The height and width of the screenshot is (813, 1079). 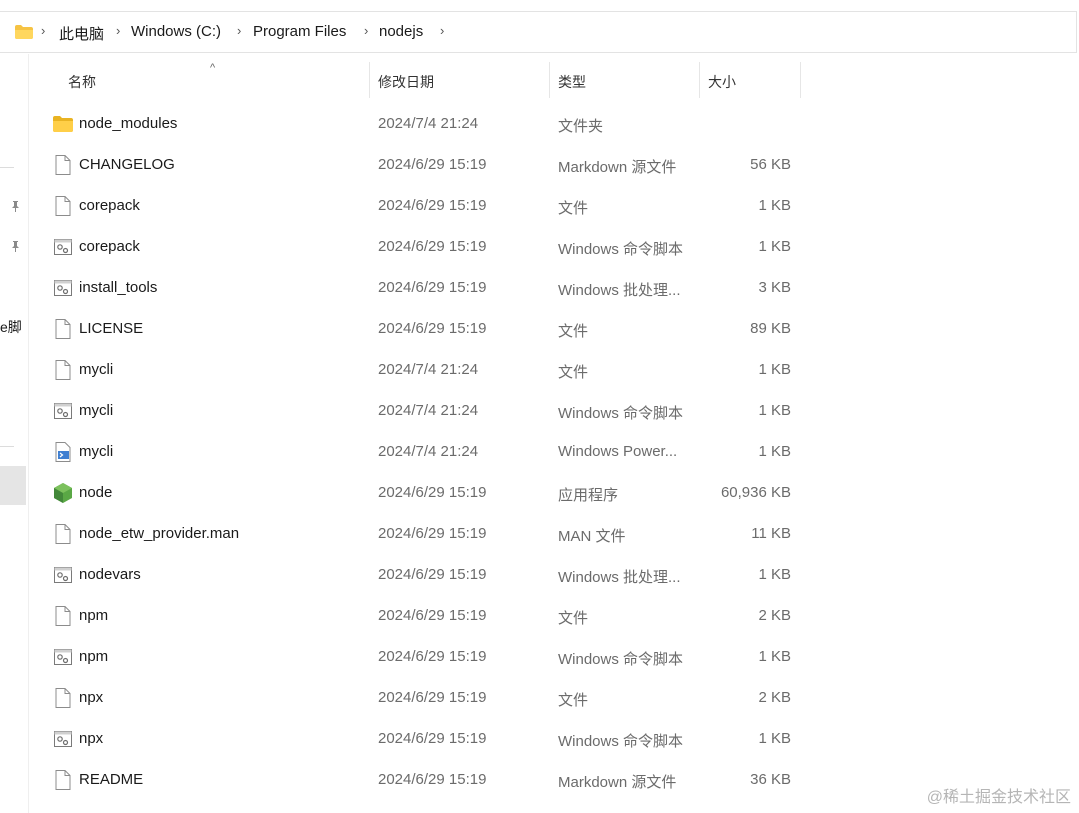 I want to click on file-row: npx 2024/6/29 15:19 Windows 命令脚本 1 KB, so click(x=415, y=739).